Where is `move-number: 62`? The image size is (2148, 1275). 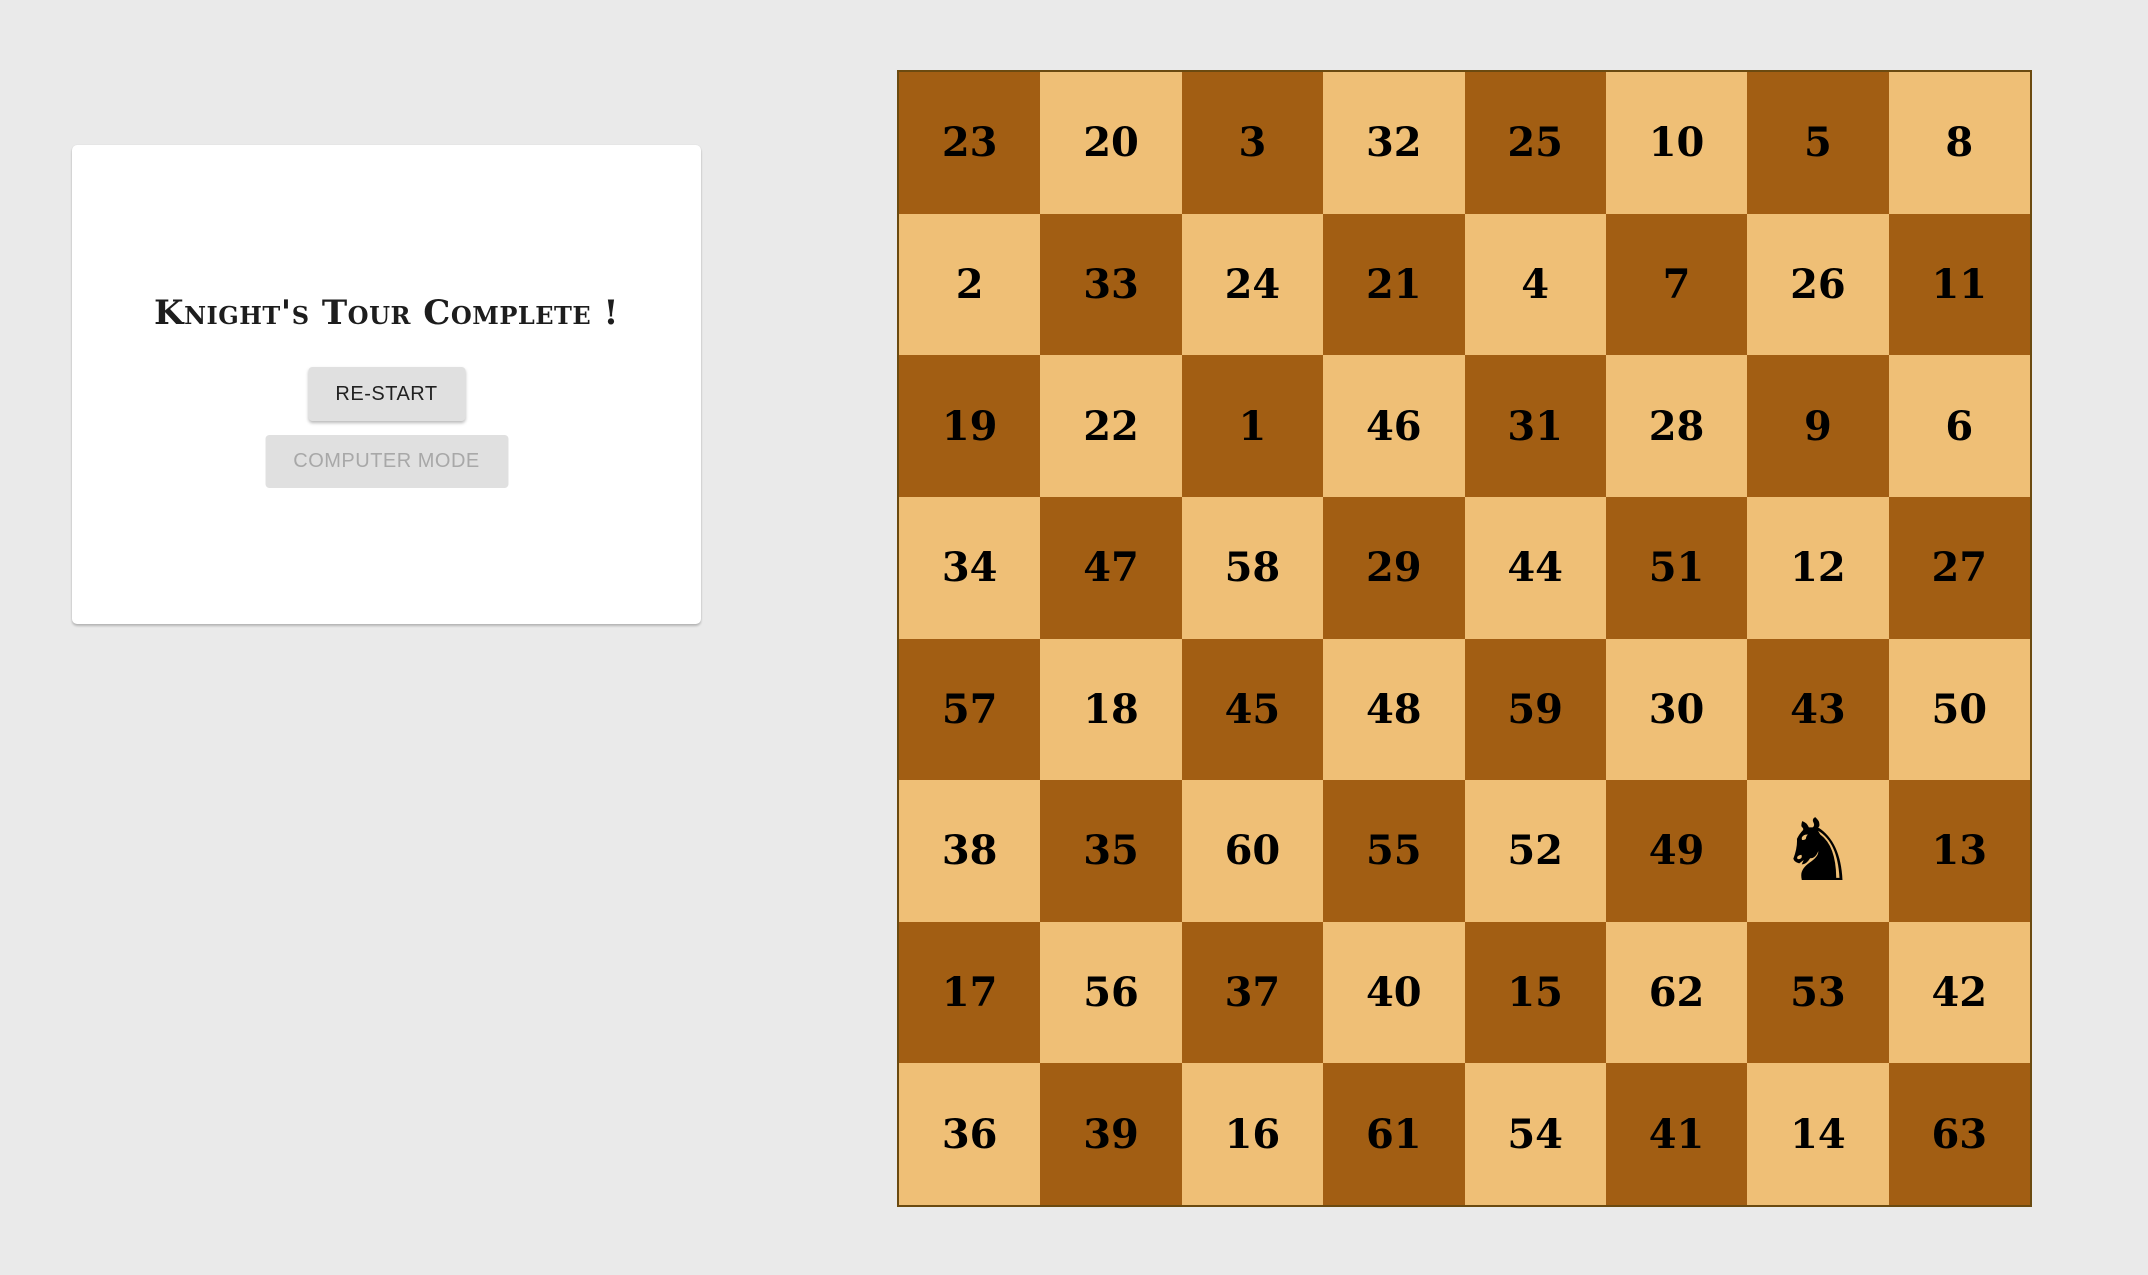
move-number: 62 is located at coordinates (1676, 993).